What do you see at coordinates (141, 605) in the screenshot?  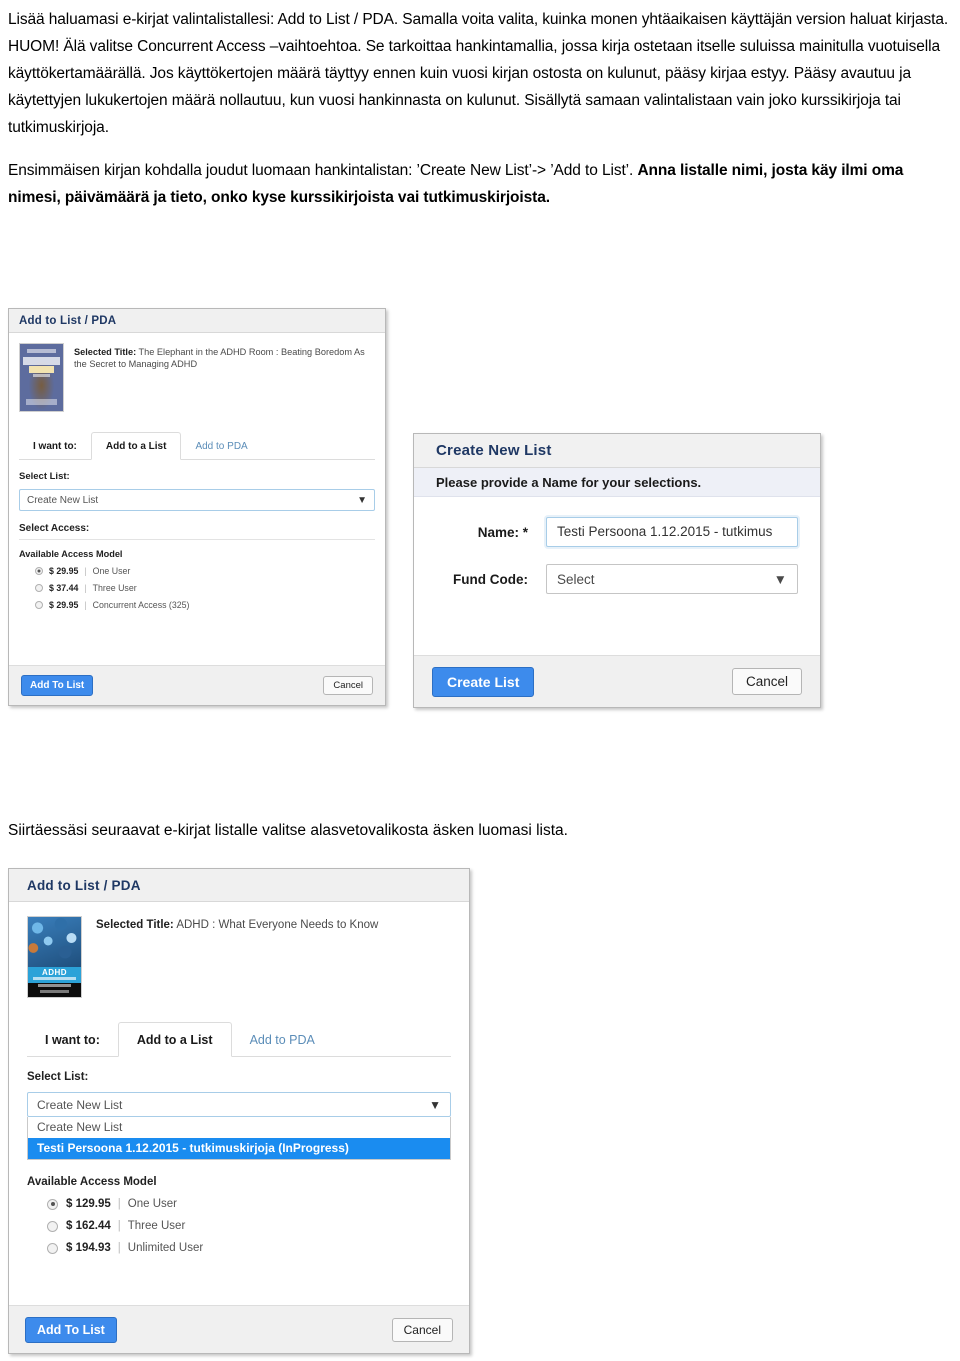 I see `access-option-name: Concurrent Access (325)` at bounding box center [141, 605].